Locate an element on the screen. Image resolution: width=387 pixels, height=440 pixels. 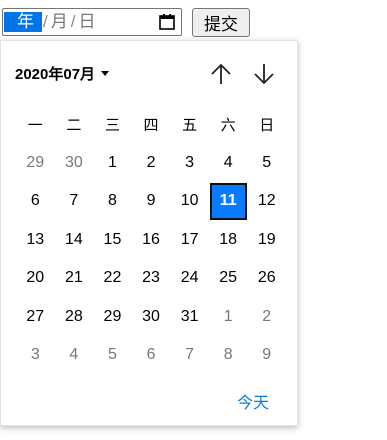
month-year-selector: 2020年07月 is located at coordinates (62, 73).